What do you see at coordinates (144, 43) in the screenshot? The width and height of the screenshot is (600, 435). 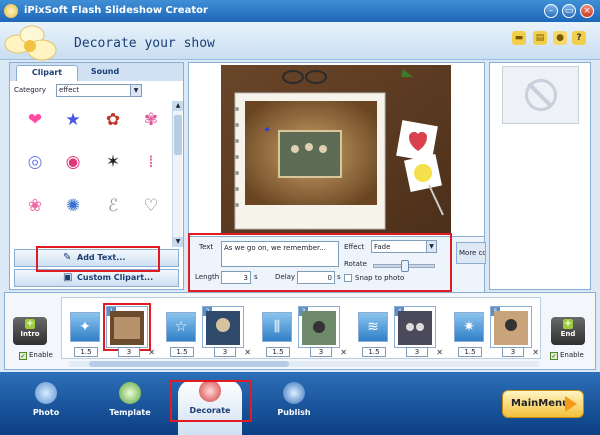 I see `page-title: Decorate your show` at bounding box center [144, 43].